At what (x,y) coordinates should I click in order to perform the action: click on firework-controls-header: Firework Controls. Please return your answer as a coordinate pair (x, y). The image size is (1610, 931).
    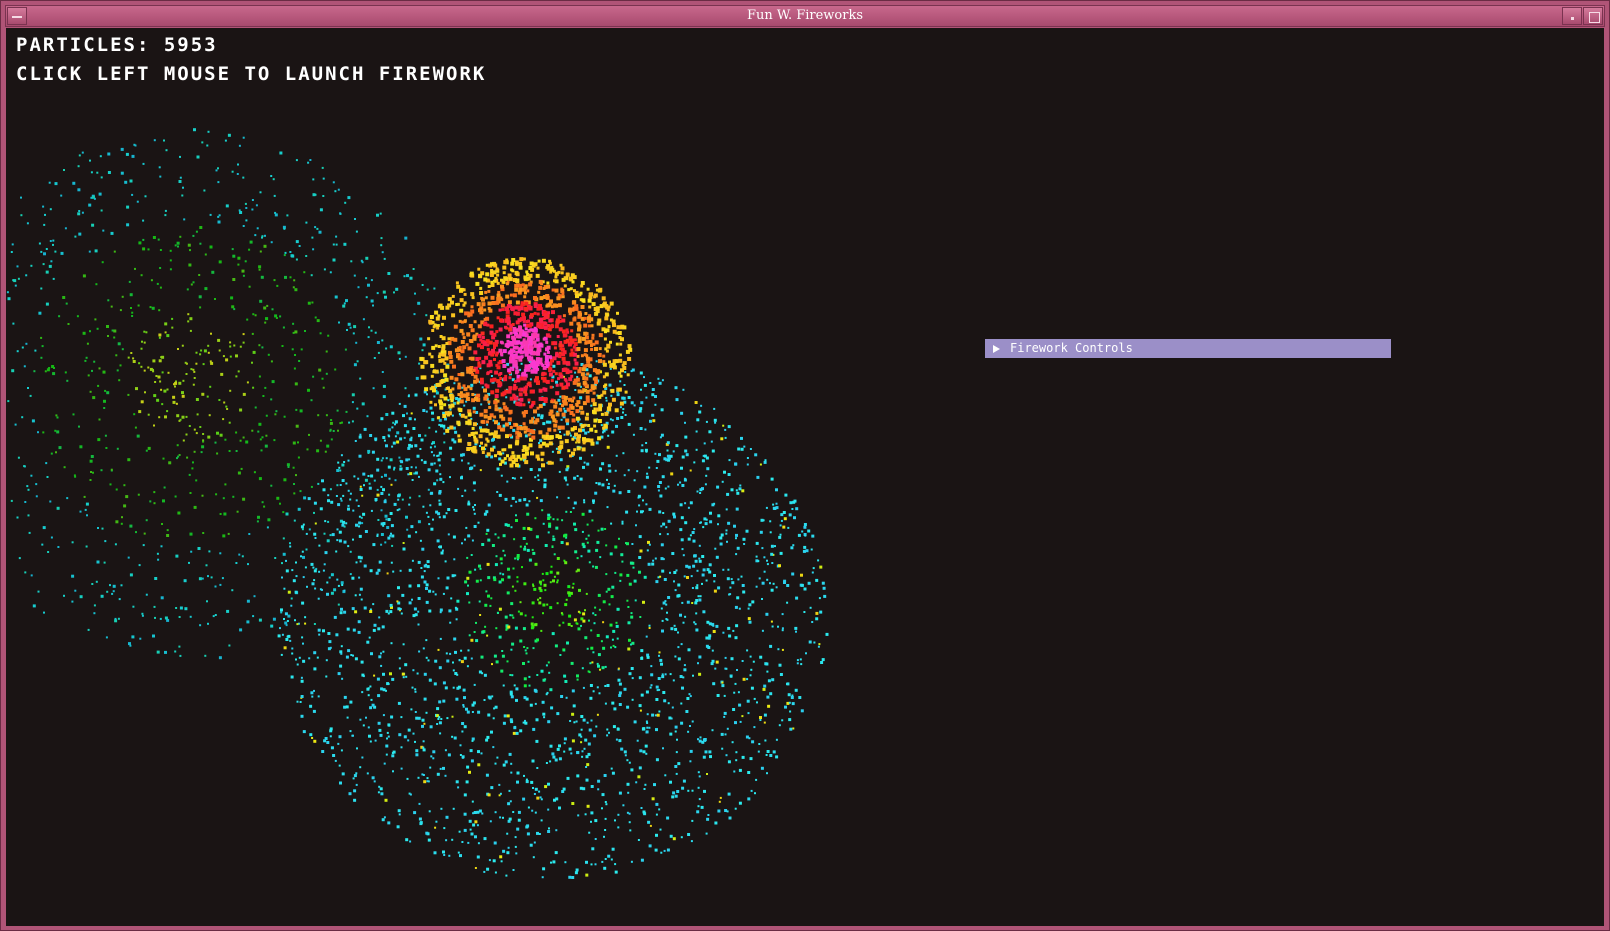
    Looking at the image, I should click on (1188, 348).